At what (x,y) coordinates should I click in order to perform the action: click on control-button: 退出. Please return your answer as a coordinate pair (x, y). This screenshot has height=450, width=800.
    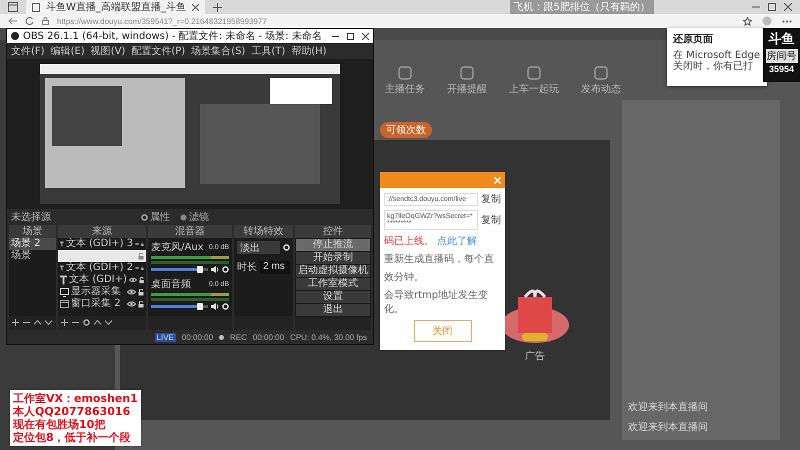
    Looking at the image, I should click on (333, 310).